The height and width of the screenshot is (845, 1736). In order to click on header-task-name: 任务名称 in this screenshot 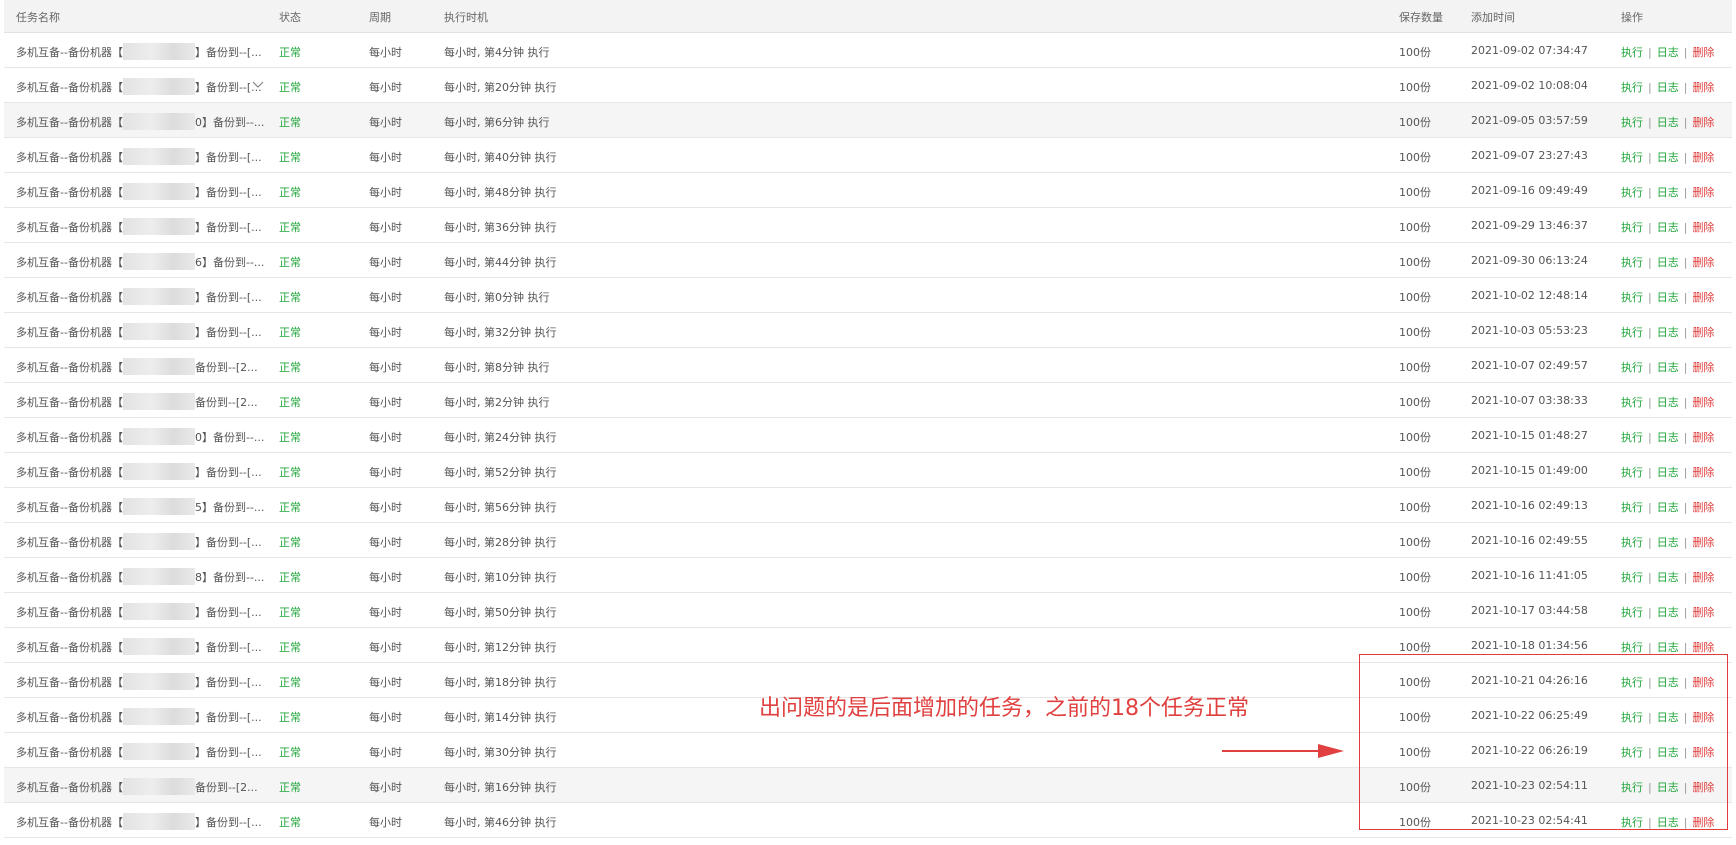, I will do `click(38, 17)`.